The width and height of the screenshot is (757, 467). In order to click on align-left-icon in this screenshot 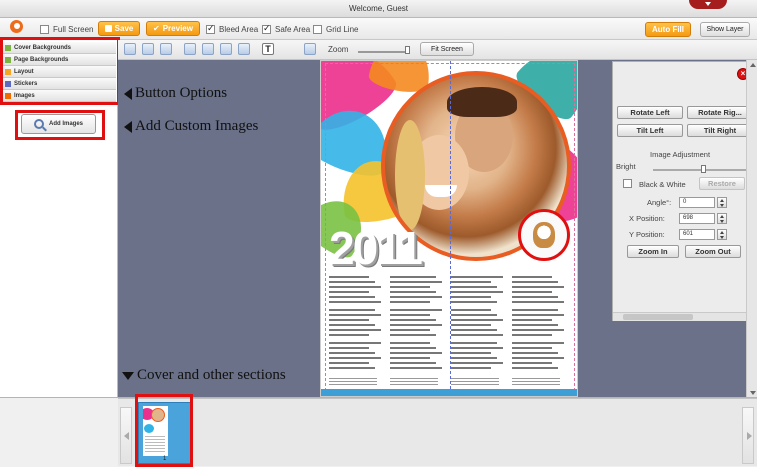, I will do `click(190, 49)`.